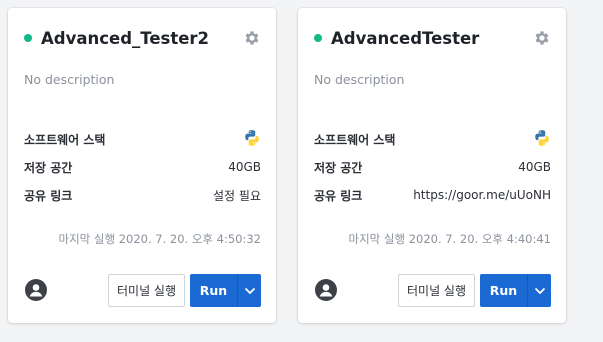 The width and height of the screenshot is (603, 342). What do you see at coordinates (482, 195) in the screenshot?
I see `share-link-value: https://goor.me/uUoNH` at bounding box center [482, 195].